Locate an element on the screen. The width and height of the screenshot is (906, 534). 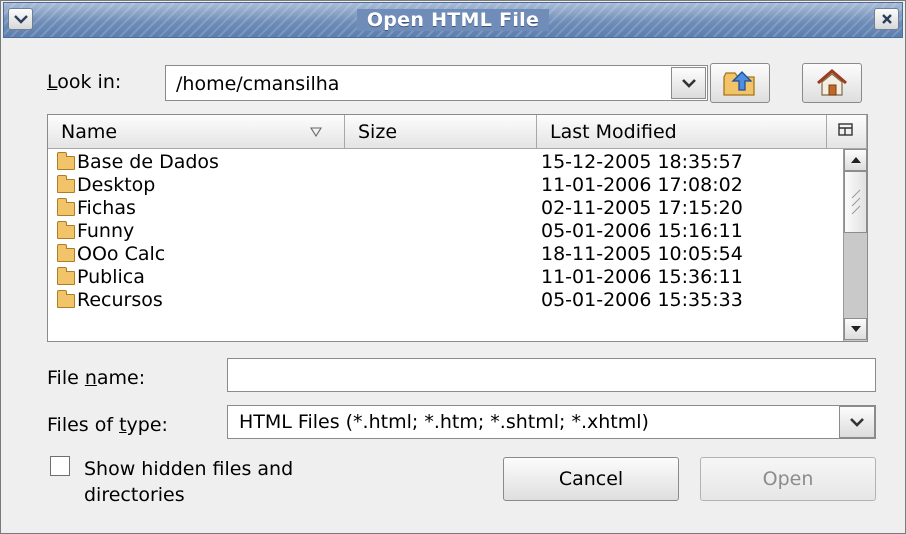
file-name-cell: Funny is located at coordinates (95, 231).